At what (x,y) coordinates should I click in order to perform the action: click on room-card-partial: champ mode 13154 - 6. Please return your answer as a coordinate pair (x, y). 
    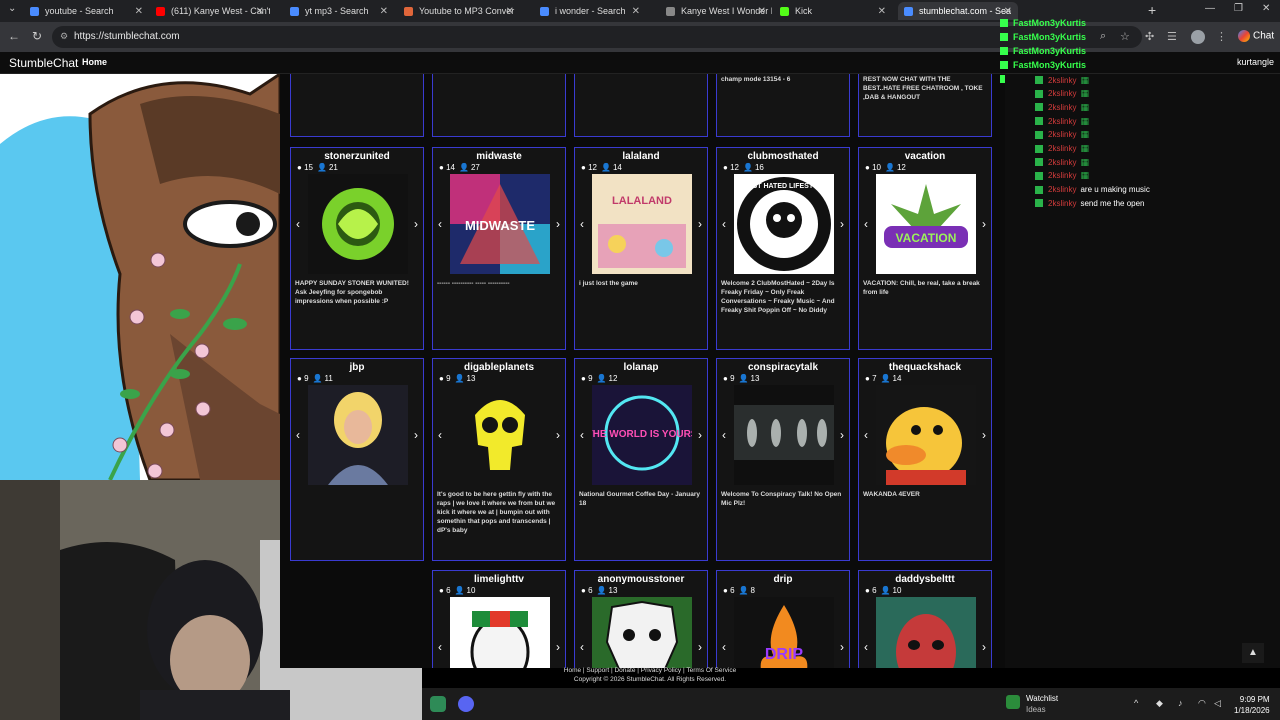
    Looking at the image, I should click on (783, 105).